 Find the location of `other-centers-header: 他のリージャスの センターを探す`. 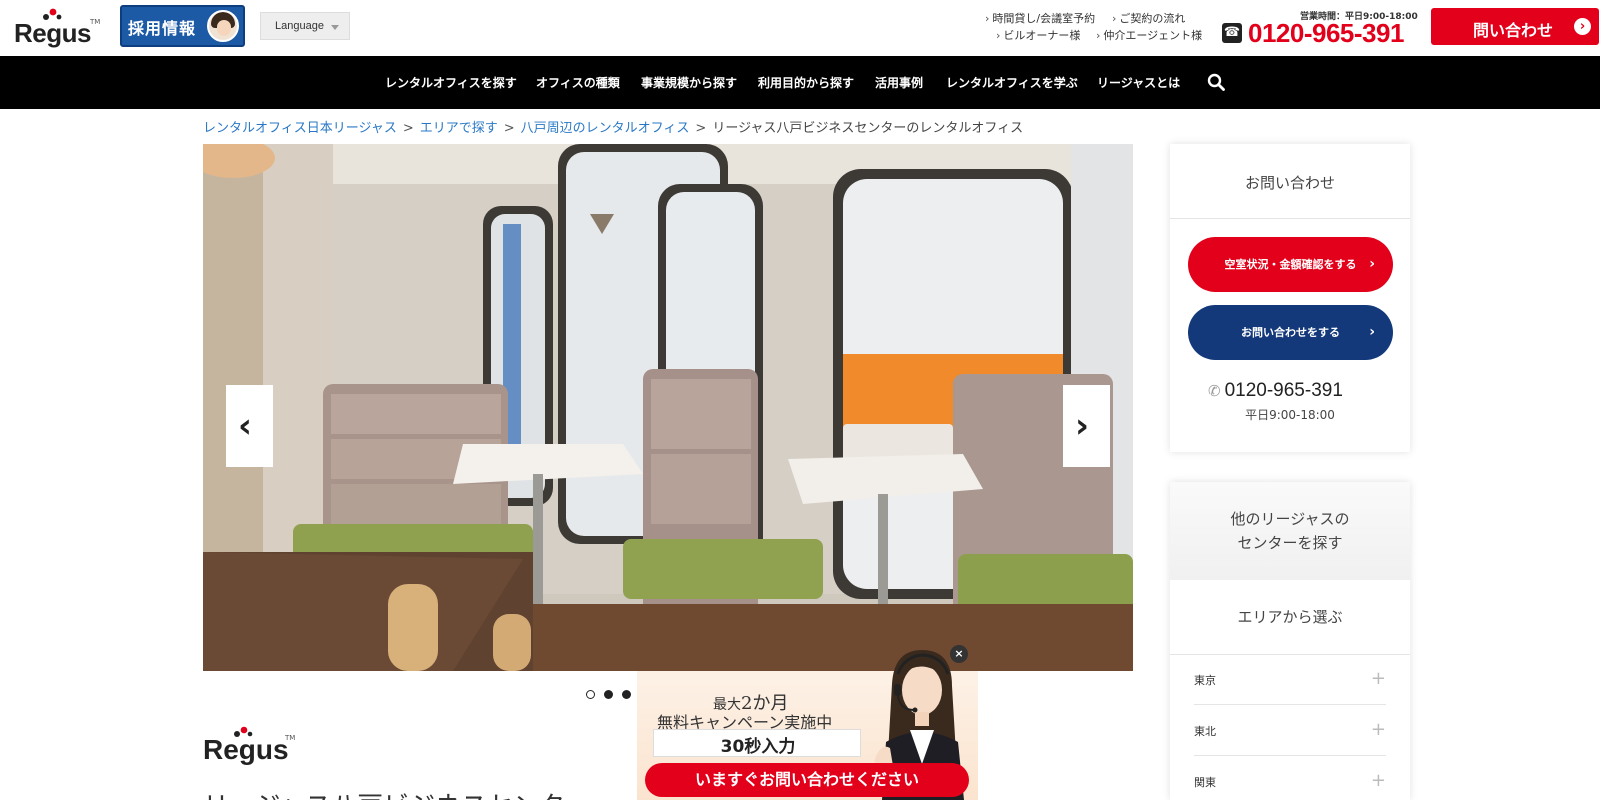

other-centers-header: 他のリージャスの センターを探す is located at coordinates (1290, 531).